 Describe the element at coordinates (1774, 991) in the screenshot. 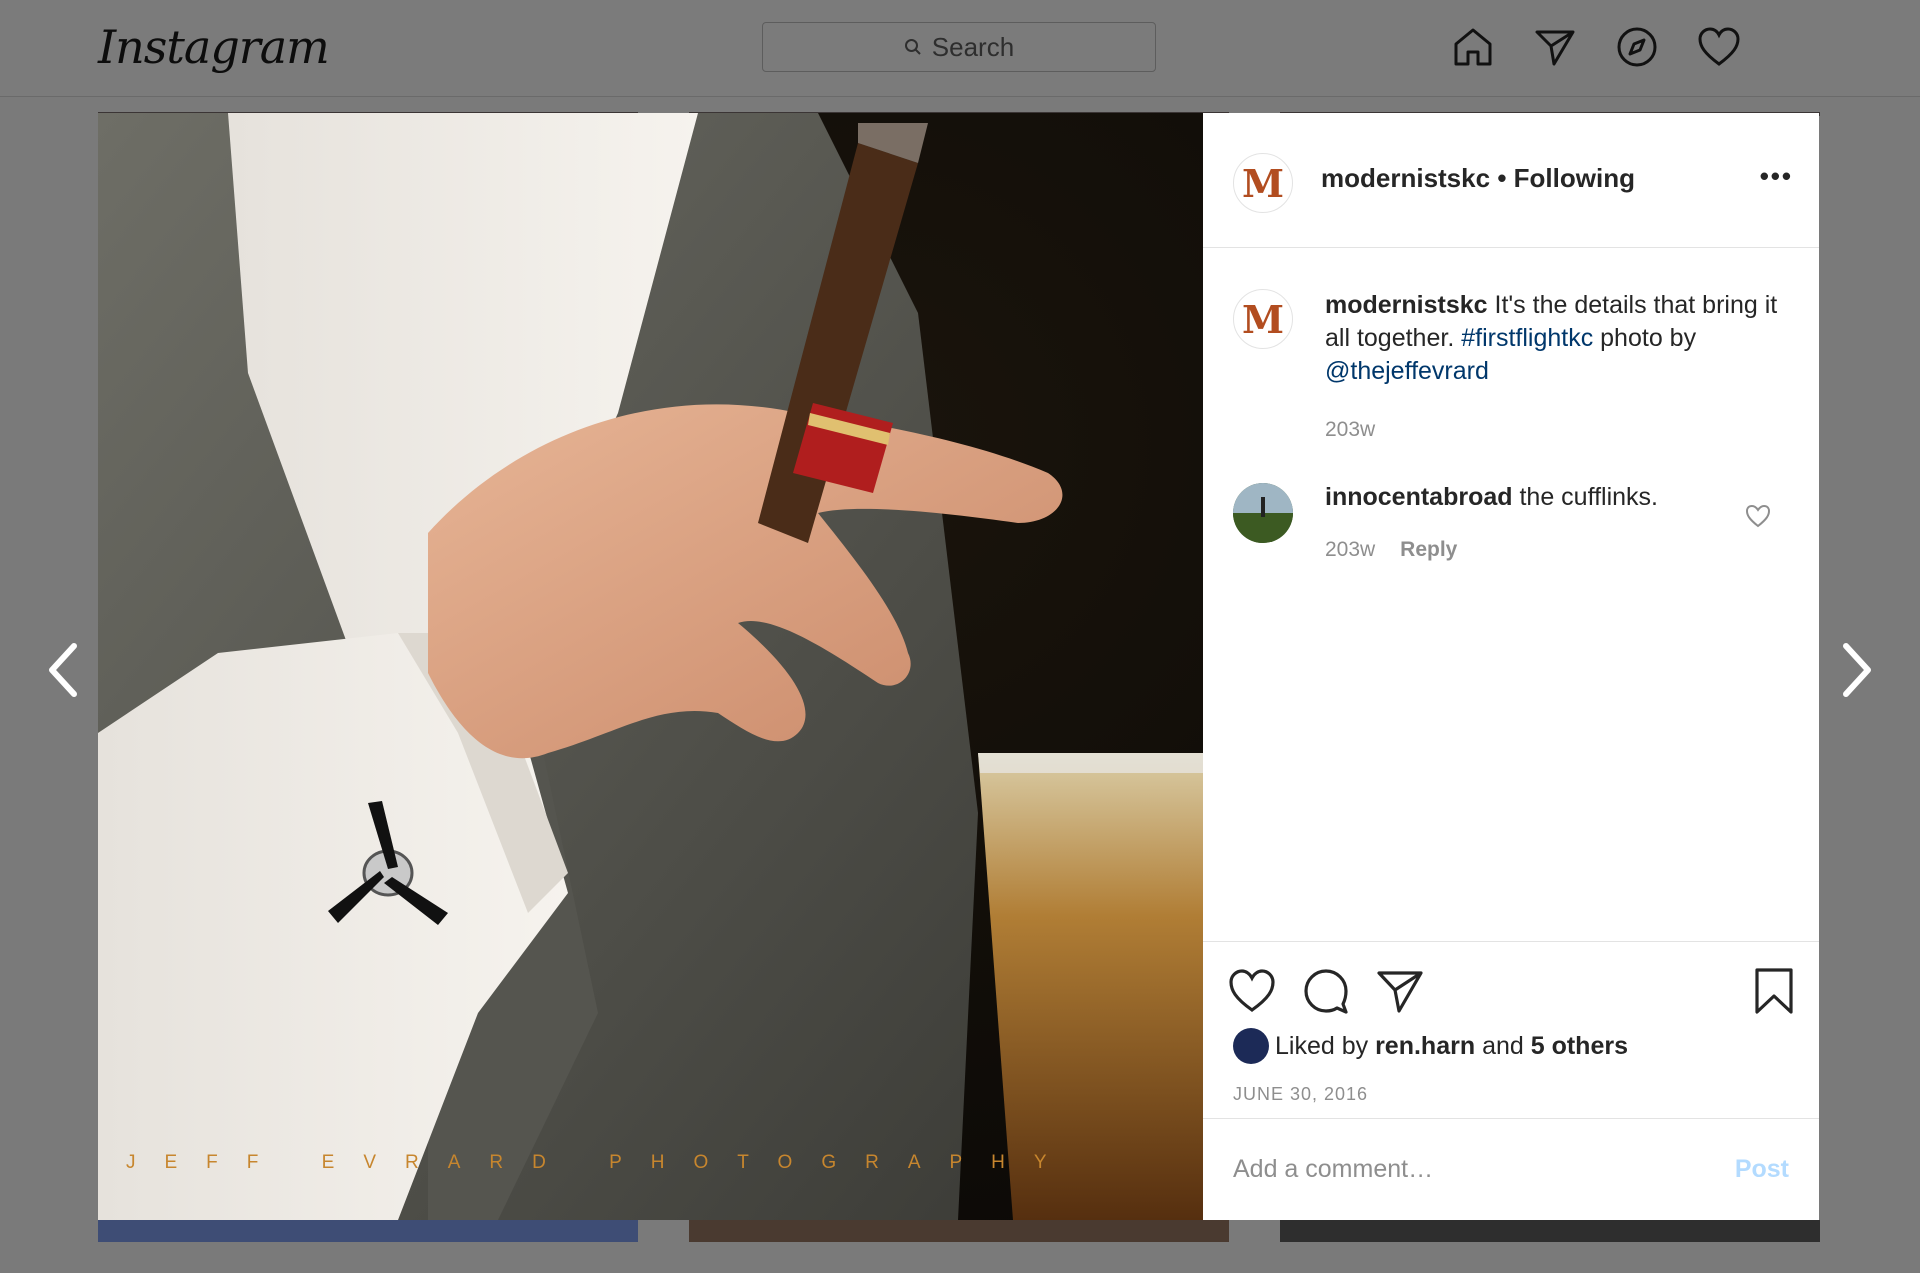

I see `bookmark-icon` at that location.